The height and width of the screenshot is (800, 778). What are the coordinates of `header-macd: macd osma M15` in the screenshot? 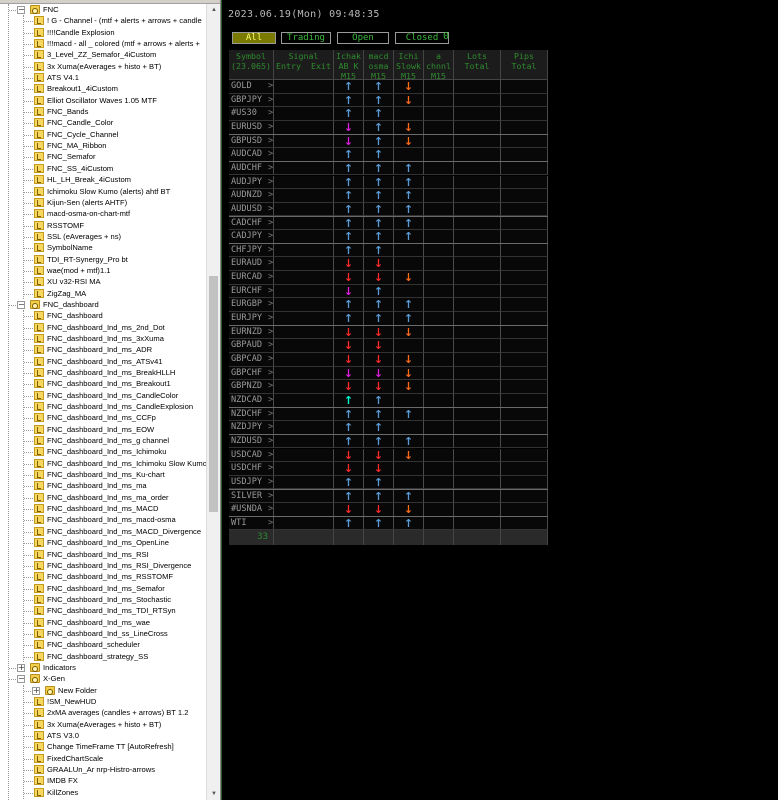 It's located at (379, 65).